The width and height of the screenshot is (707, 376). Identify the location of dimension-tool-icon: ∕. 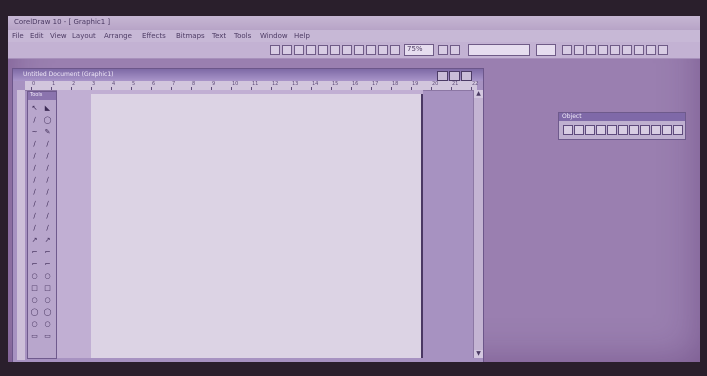
(34, 168).